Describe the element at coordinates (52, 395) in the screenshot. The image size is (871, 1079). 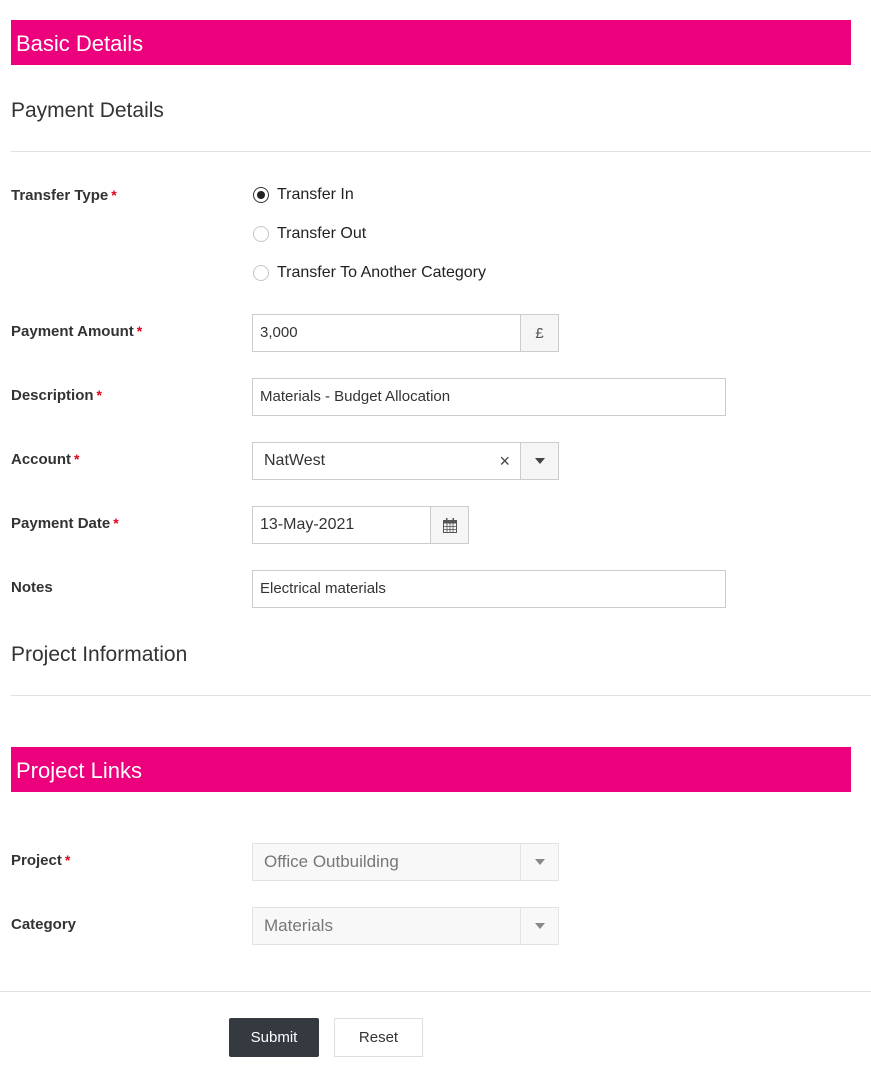
I see `description-label-text: Description` at that location.